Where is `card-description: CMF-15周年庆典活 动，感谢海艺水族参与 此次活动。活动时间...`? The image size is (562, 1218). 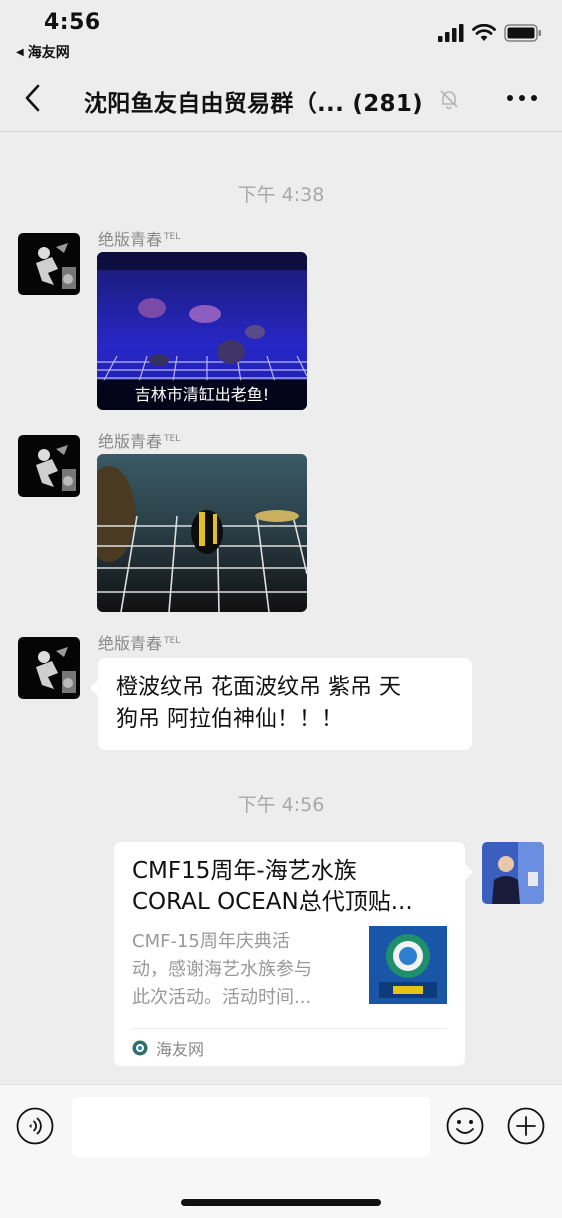
card-description: CMF-15周年庆典活 动，感谢海艺水族参与 此次活动。活动时间... is located at coordinates (243, 970).